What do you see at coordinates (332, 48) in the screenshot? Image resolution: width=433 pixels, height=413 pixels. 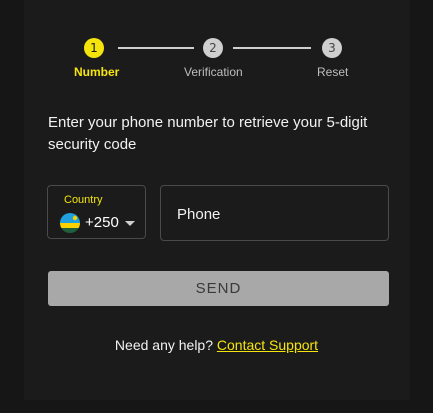 I see `step-3-indicator: 3` at bounding box center [332, 48].